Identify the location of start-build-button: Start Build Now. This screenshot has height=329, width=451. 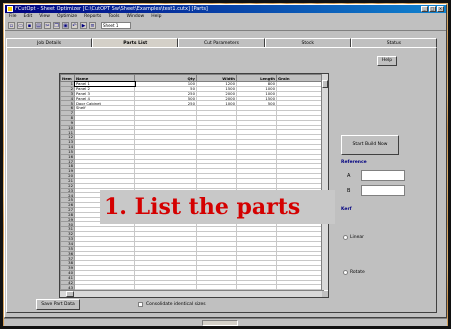
(370, 145).